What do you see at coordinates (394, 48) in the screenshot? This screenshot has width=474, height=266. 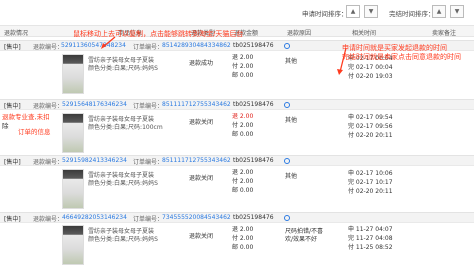 I see `annotation-time-line1: 申请时间就是买家发起退款的时间` at bounding box center [394, 48].